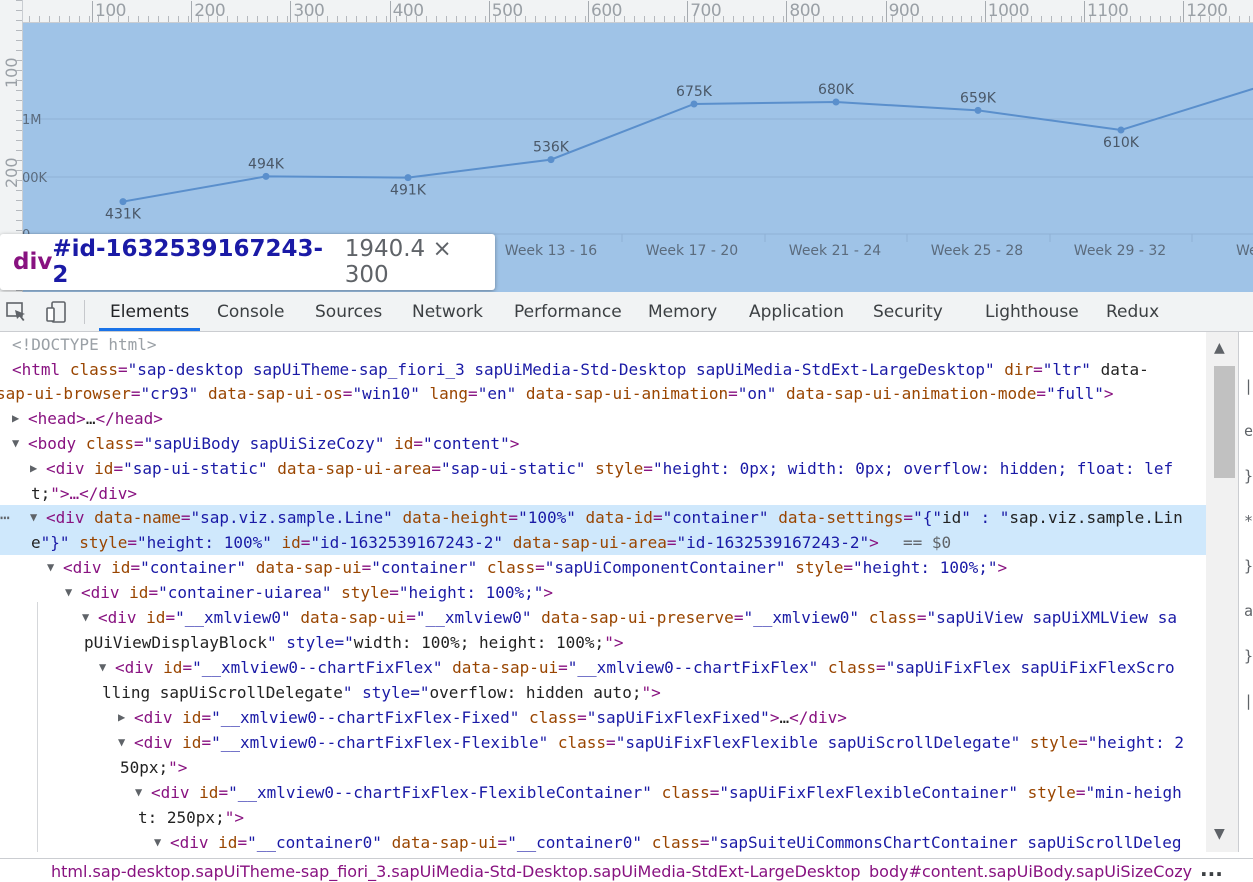 Image resolution: width=1253 pixels, height=882 pixels. What do you see at coordinates (110, 11) in the screenshot?
I see `ruler-label: 100` at bounding box center [110, 11].